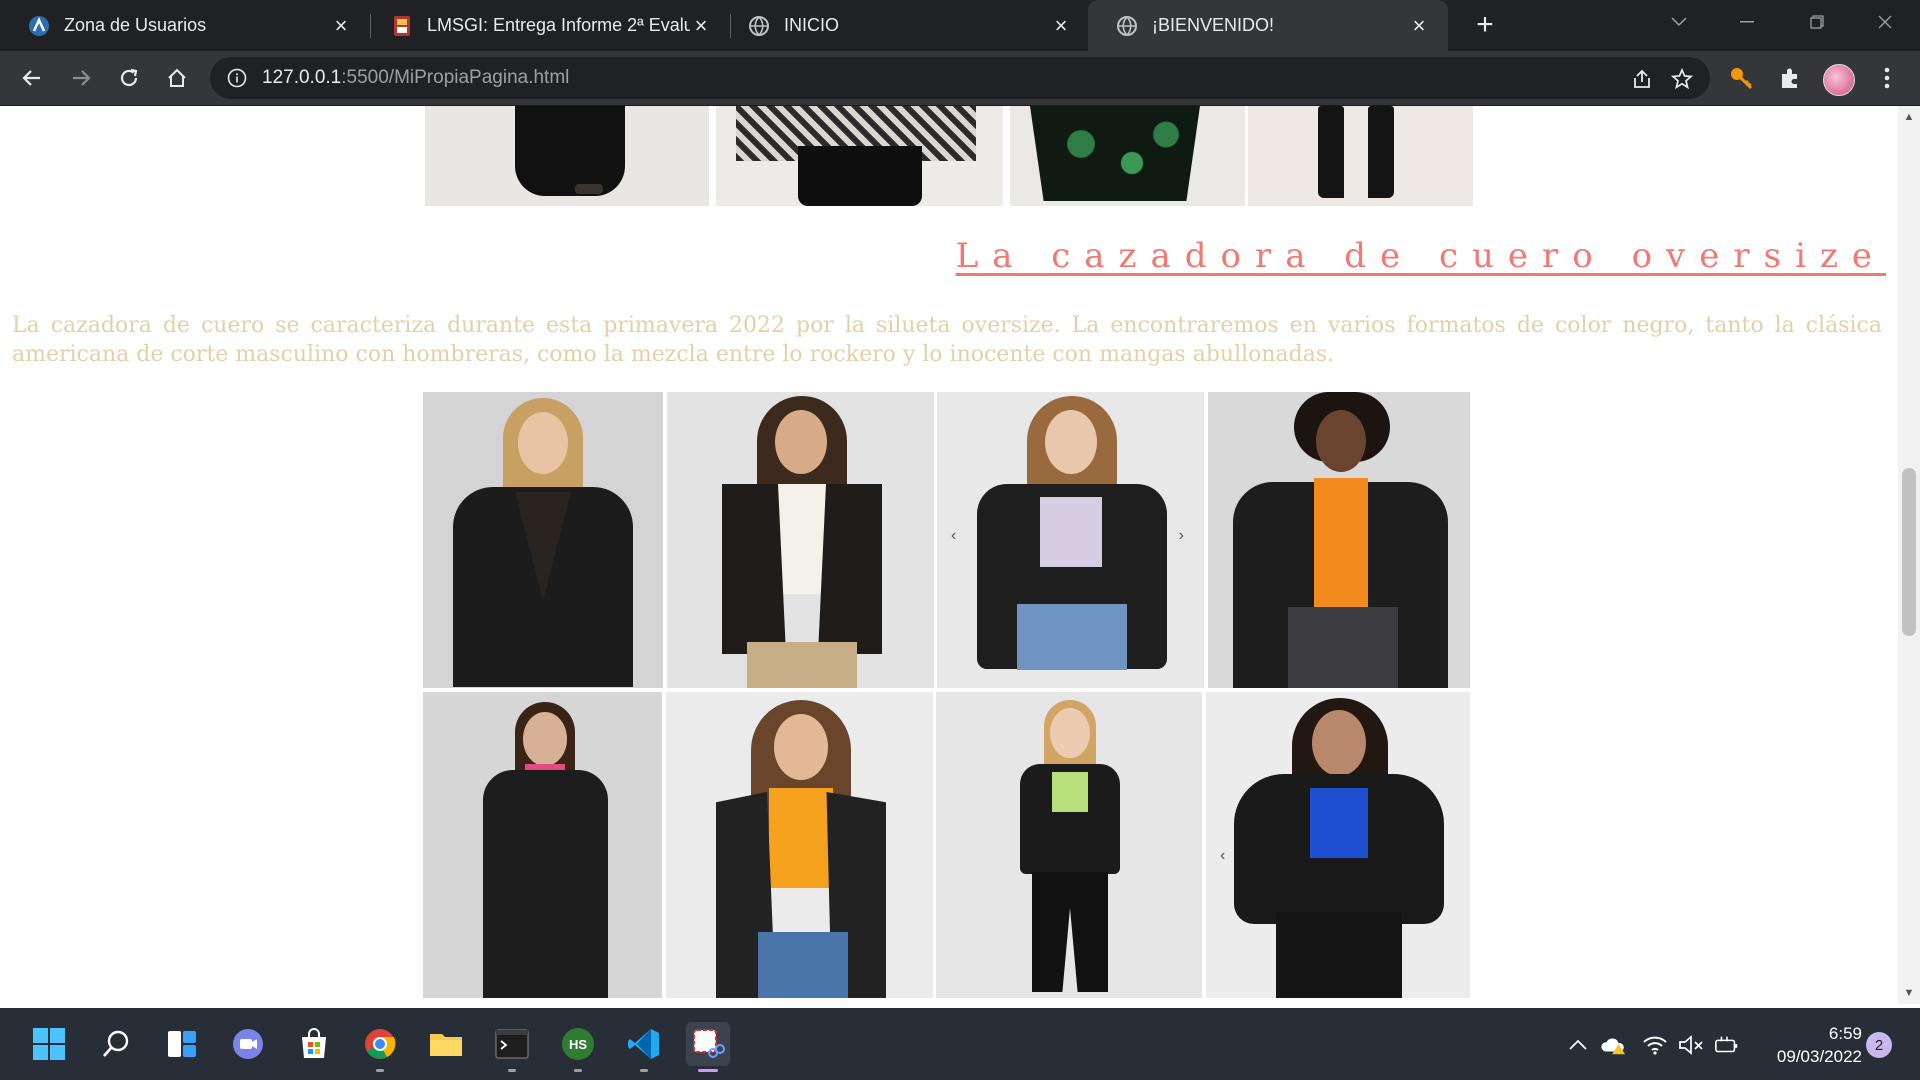  I want to click on tab-bienvenido: ¡BIENVENIDO! ×, so click(1268, 25).